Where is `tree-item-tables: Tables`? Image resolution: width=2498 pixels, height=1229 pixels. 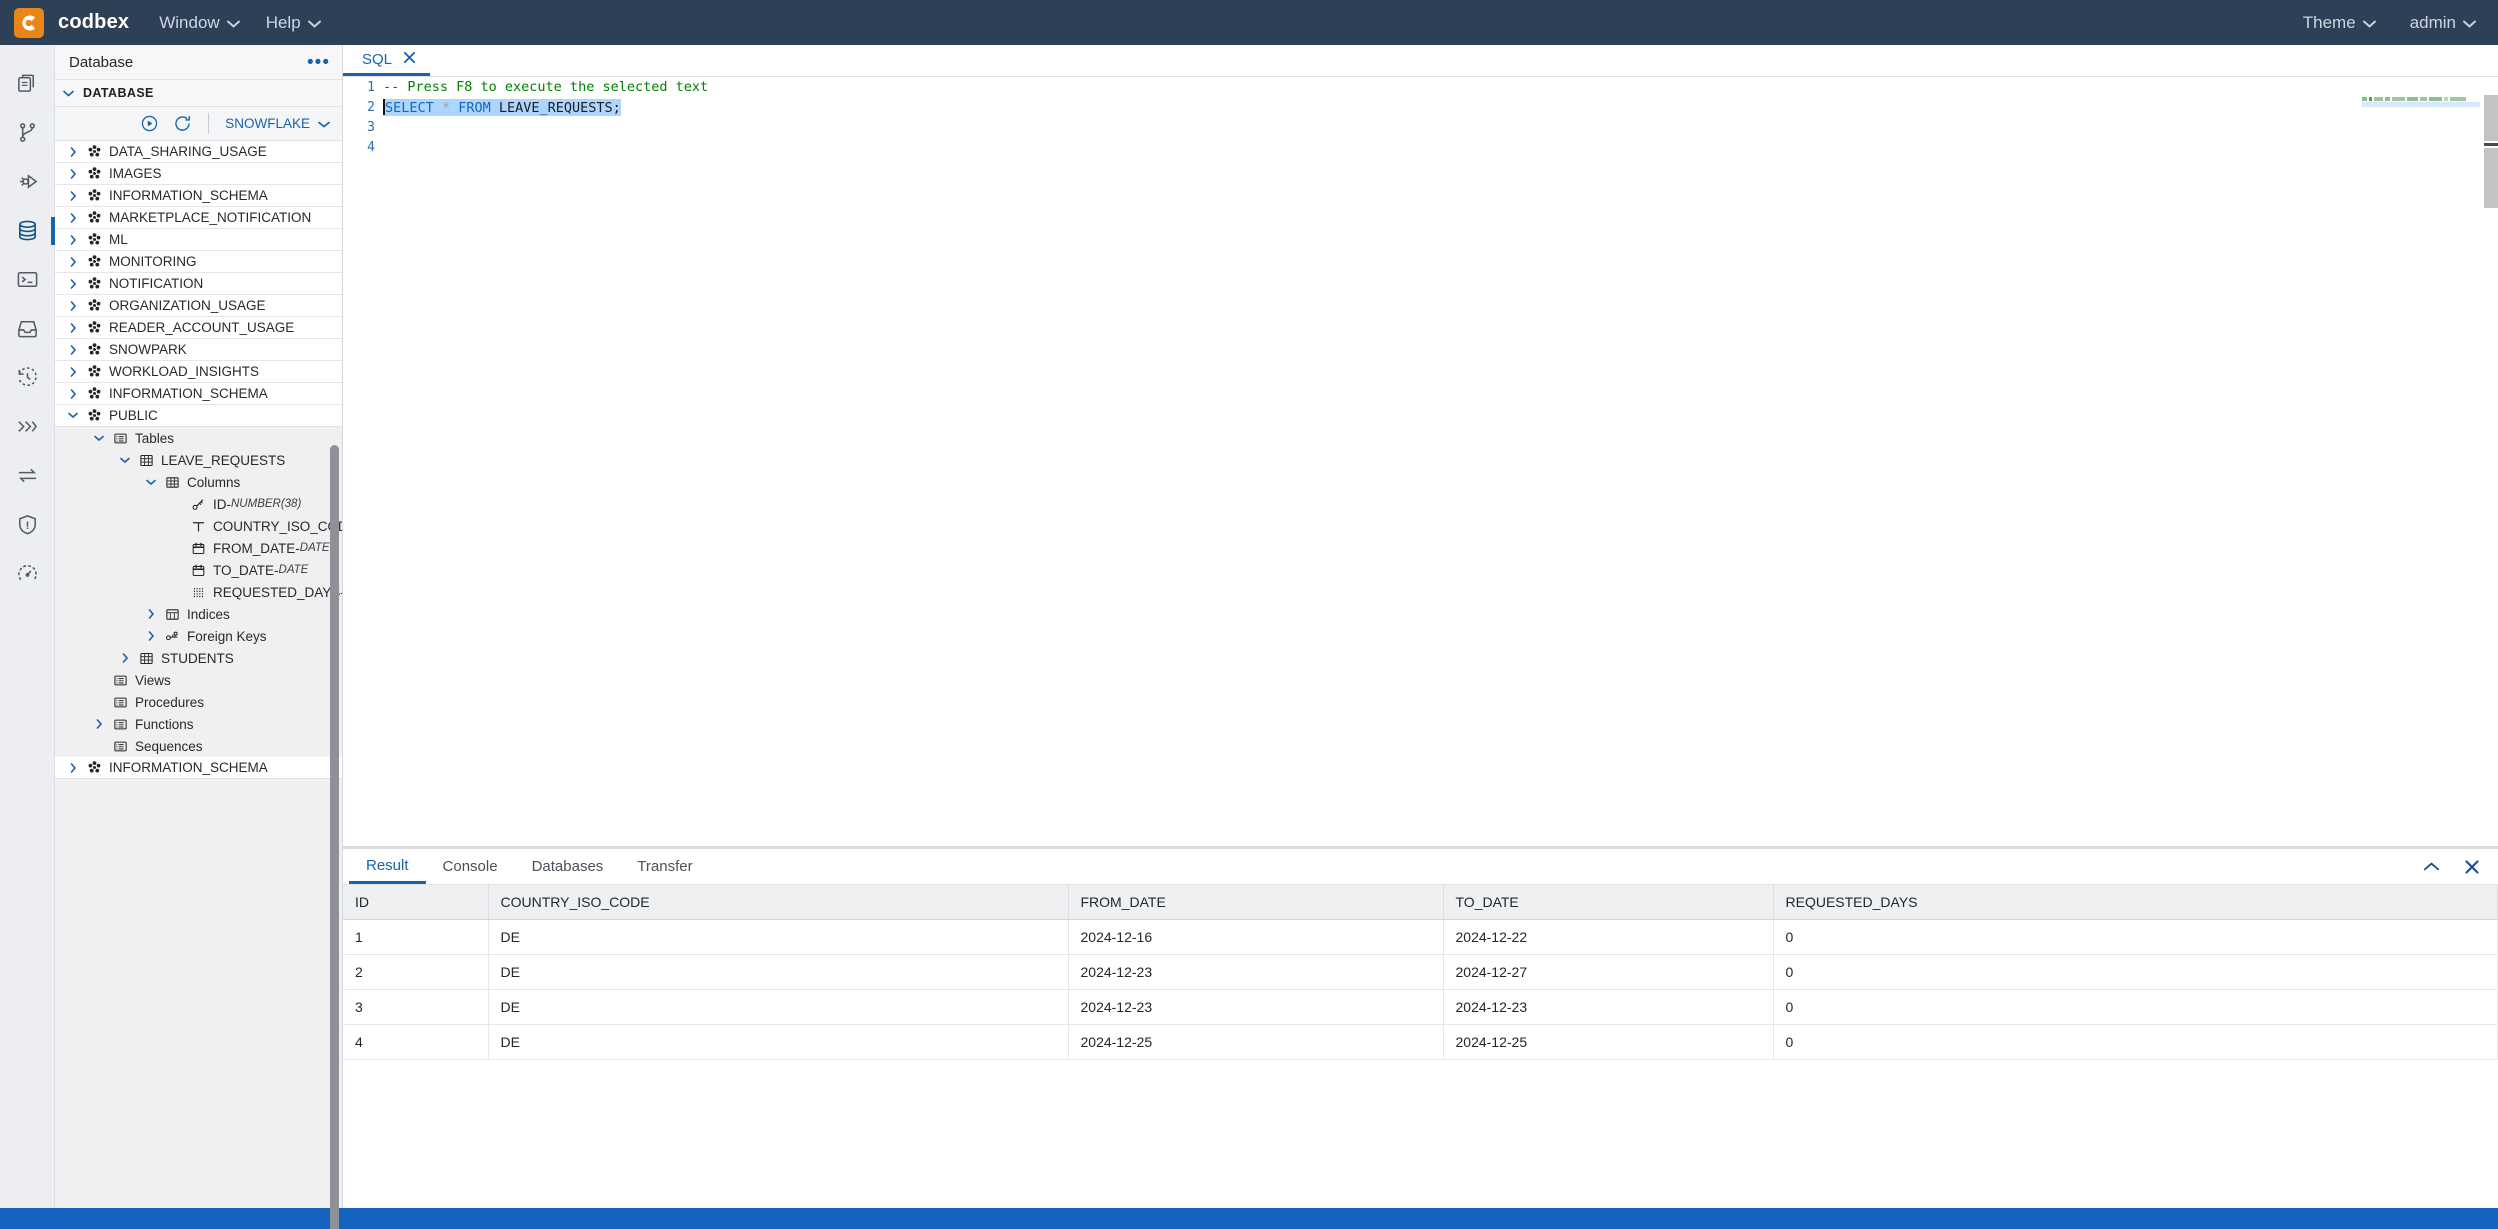
tree-item-tables: Tables is located at coordinates (198, 438).